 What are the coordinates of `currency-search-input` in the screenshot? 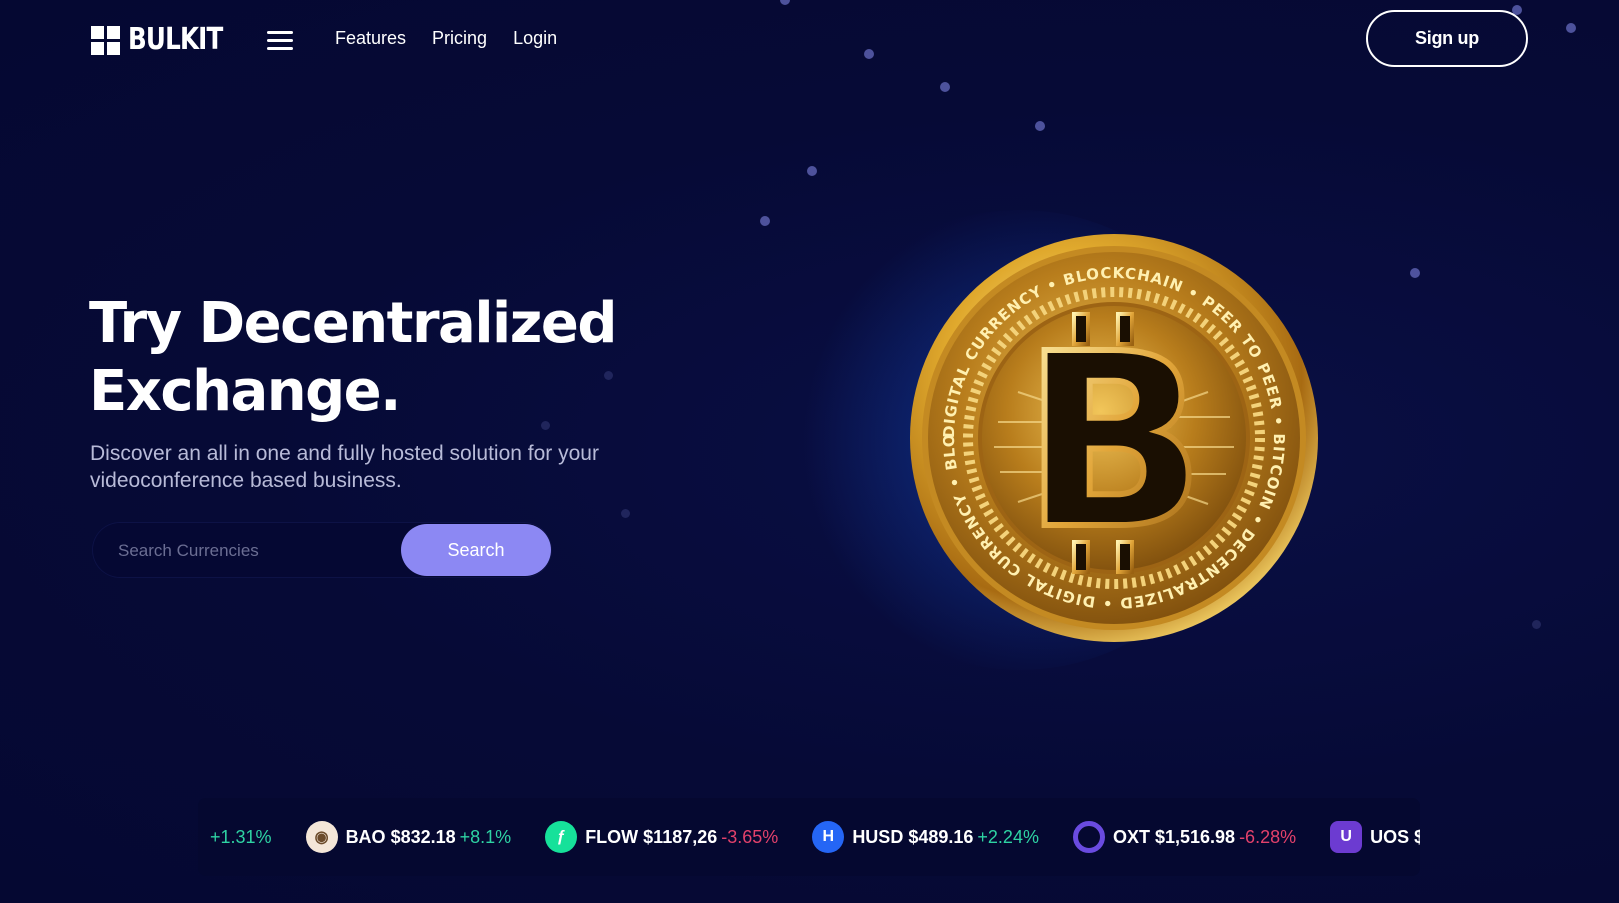 It's located at (253, 551).